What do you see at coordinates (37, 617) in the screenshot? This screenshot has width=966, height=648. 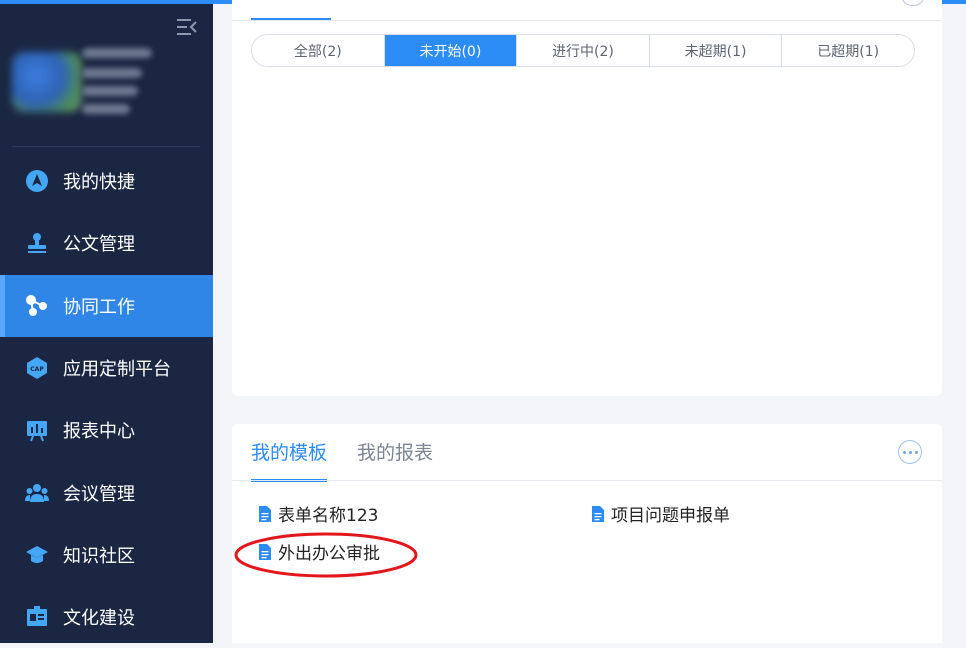 I see `culture-board-icon` at bounding box center [37, 617].